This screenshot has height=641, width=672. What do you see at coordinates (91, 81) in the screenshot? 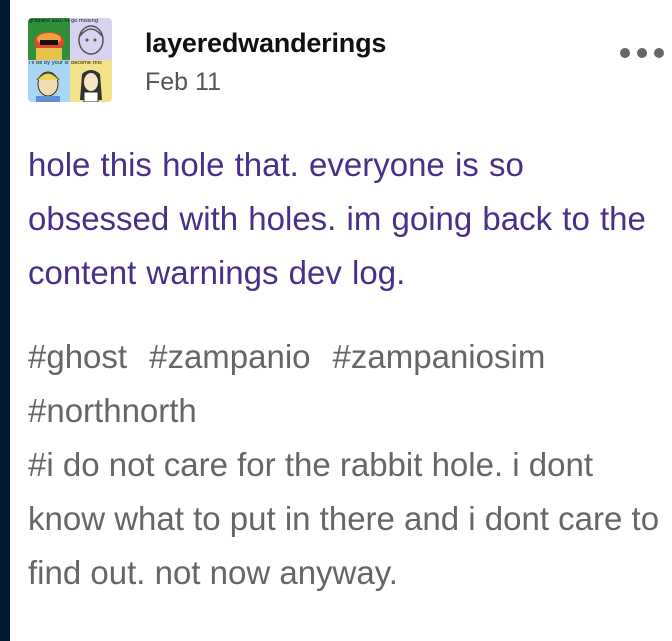
I see `avatar-panel-bottom-right: become this` at bounding box center [91, 81].